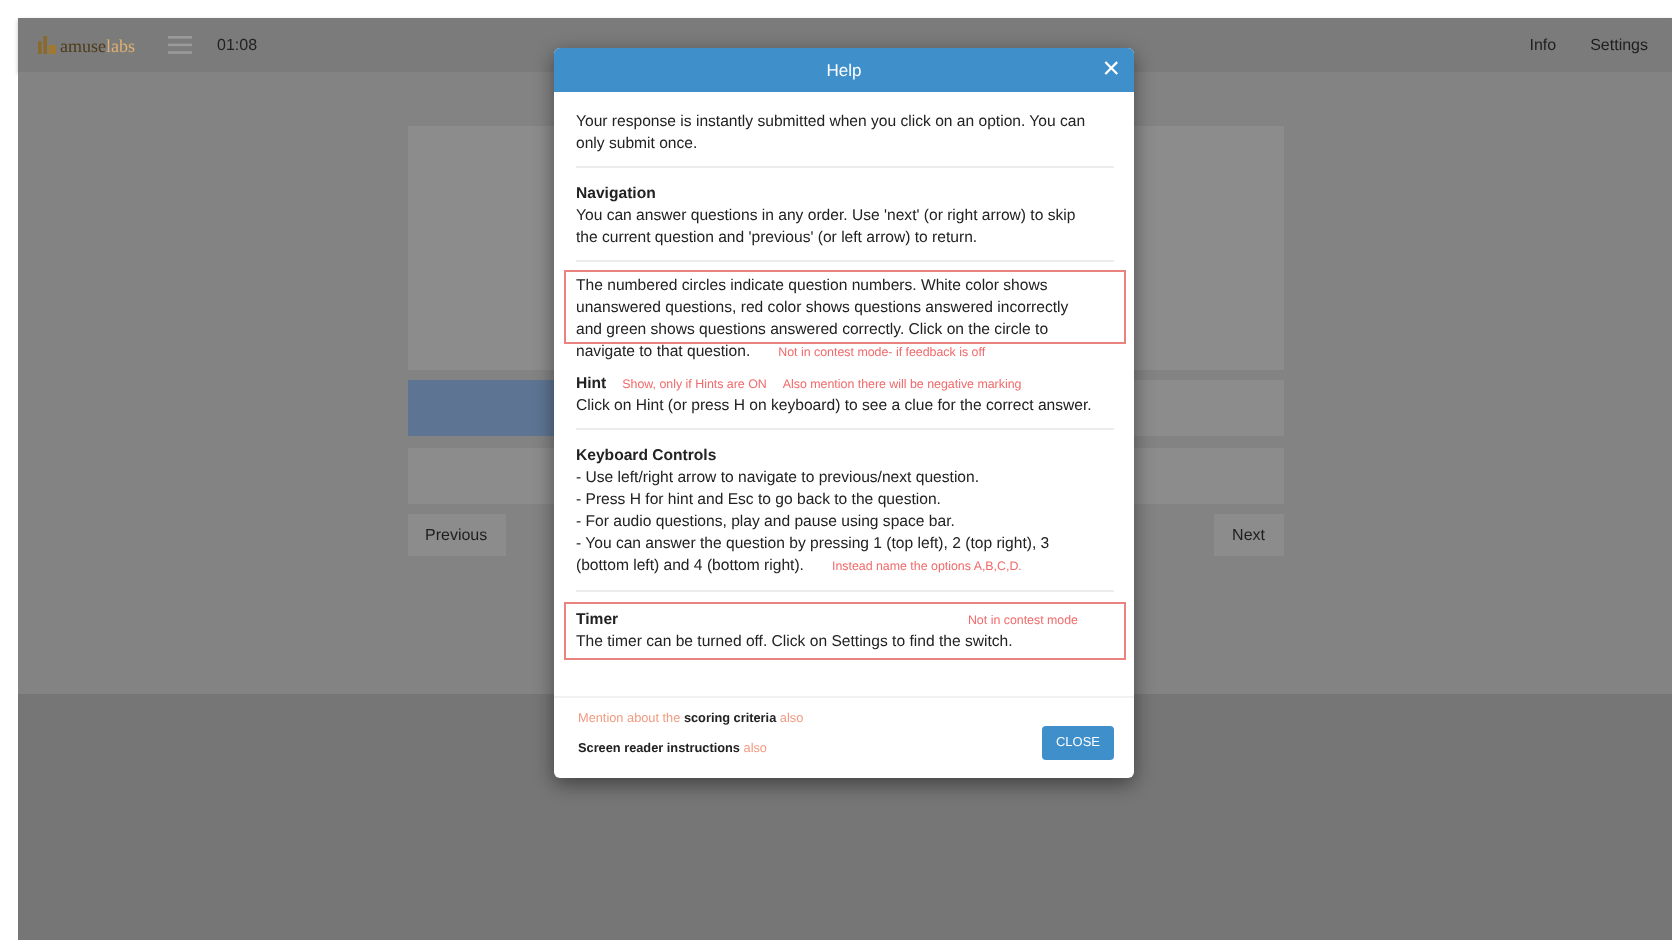 Image resolution: width=1672 pixels, height=940 pixels. Describe the element at coordinates (1111, 69) in the screenshot. I see `close-button: ×` at that location.